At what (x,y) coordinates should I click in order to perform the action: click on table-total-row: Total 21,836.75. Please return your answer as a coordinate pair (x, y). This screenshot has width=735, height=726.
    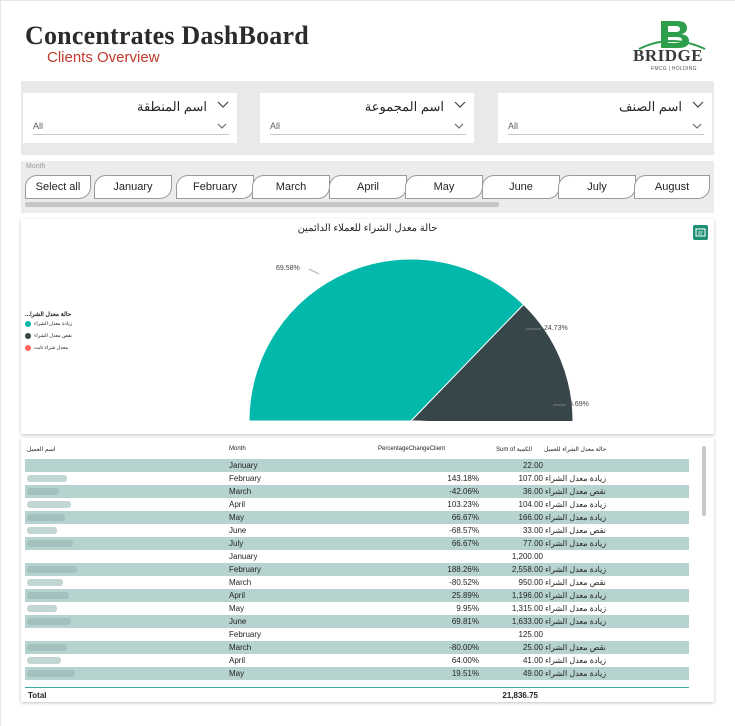
    Looking at the image, I should click on (357, 694).